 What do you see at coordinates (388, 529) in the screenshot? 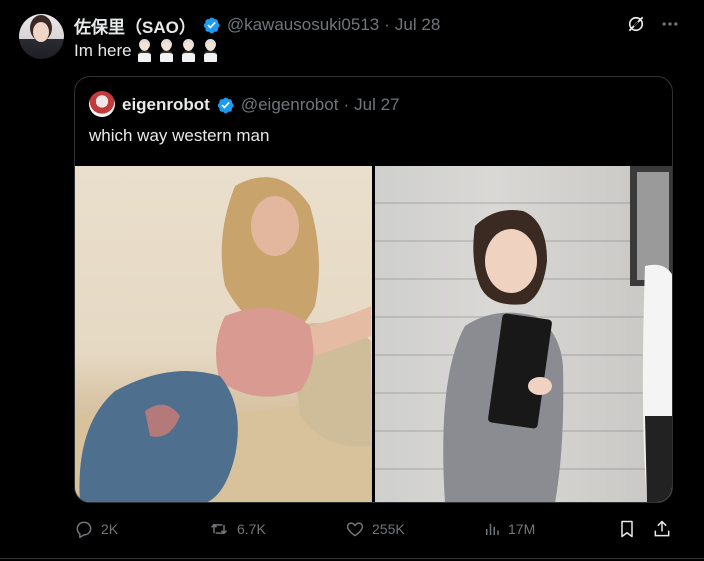
I see `like-count: 255K` at bounding box center [388, 529].